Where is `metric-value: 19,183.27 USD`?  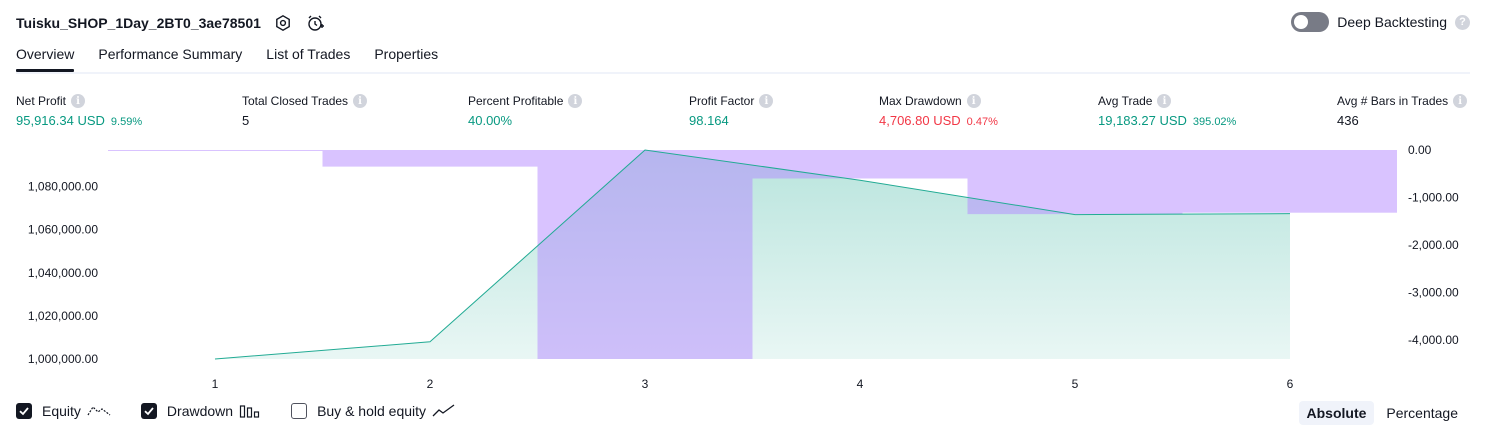
metric-value: 19,183.27 USD is located at coordinates (1142, 120).